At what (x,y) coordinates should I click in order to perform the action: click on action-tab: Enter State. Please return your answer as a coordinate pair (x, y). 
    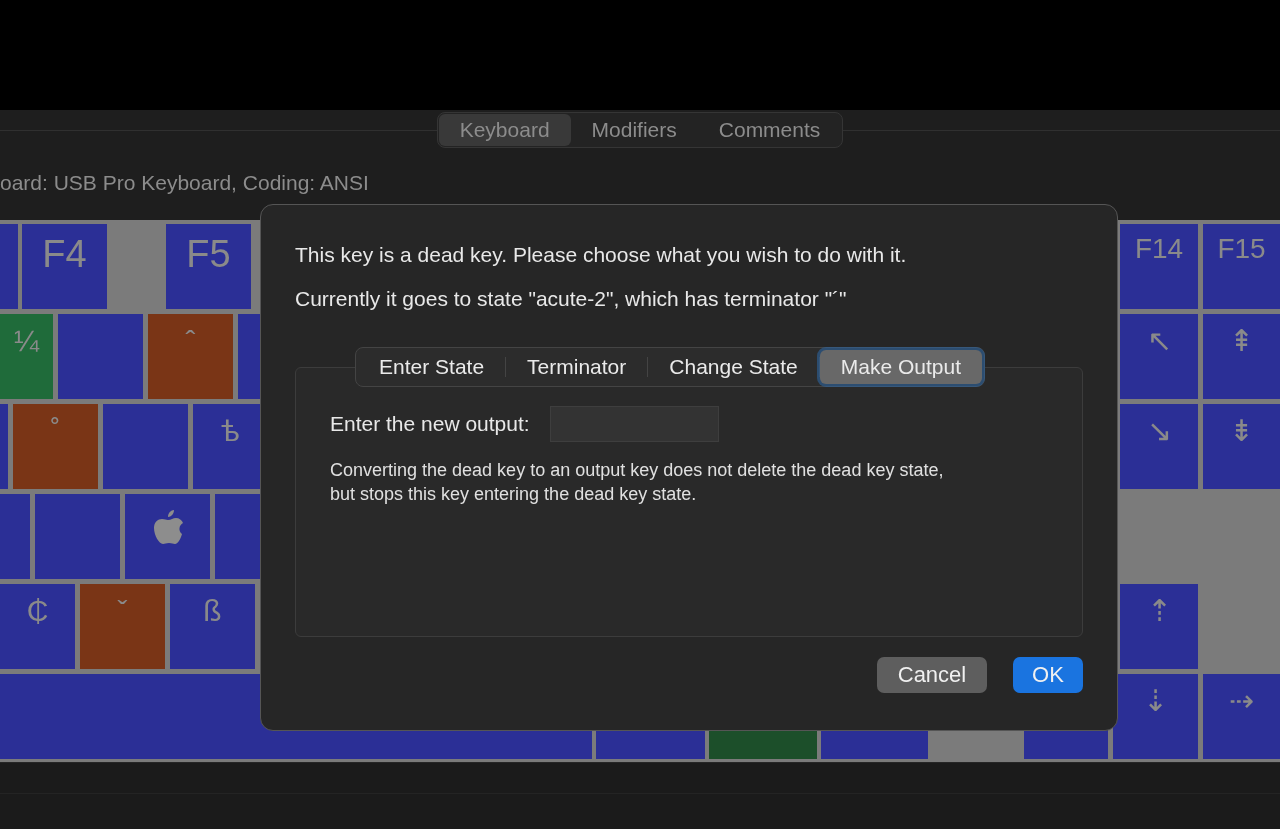
    Looking at the image, I should click on (432, 367).